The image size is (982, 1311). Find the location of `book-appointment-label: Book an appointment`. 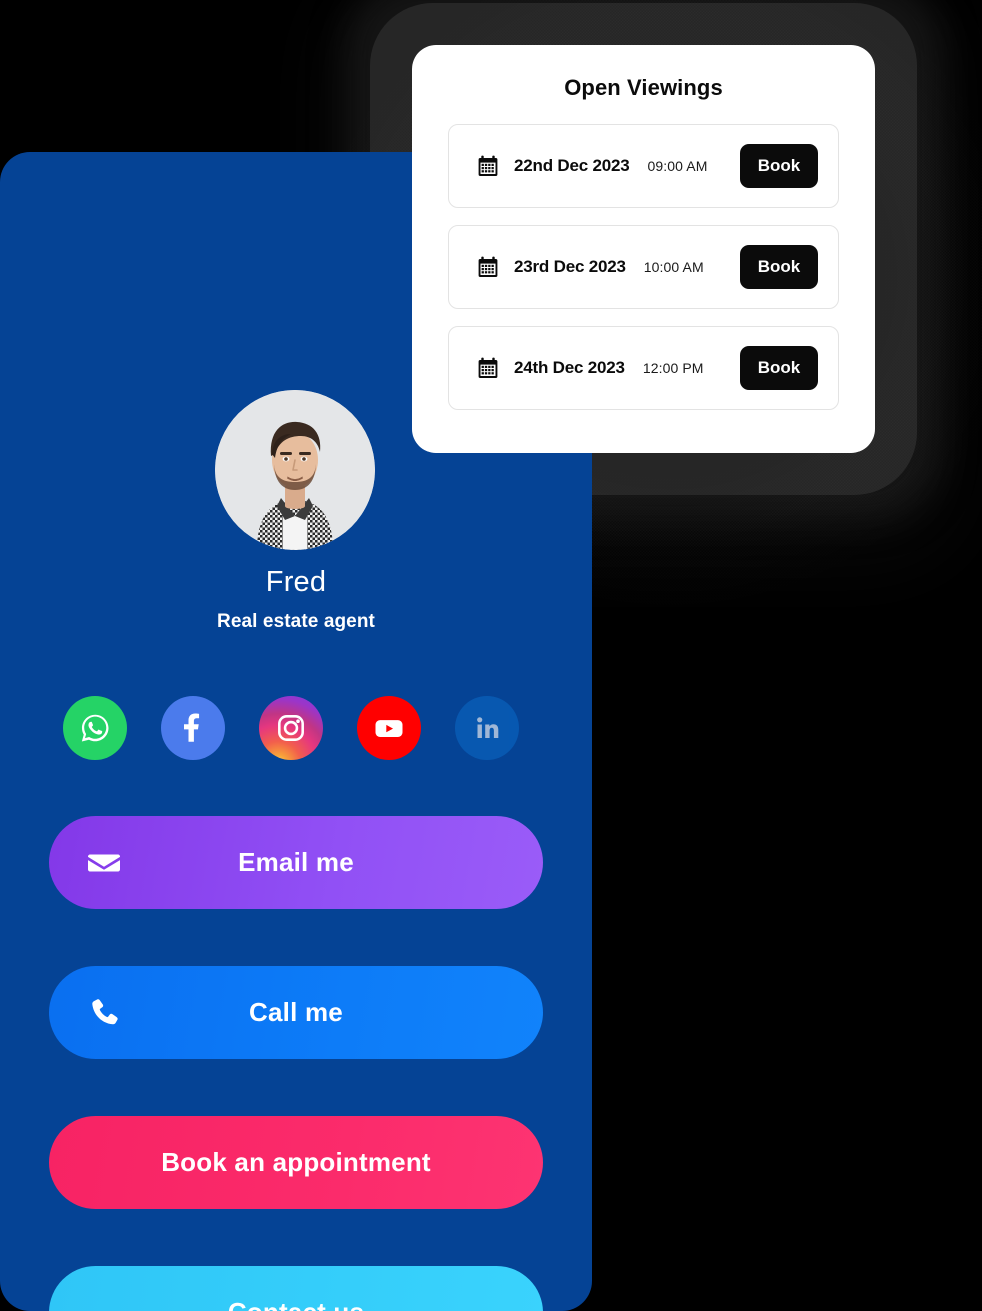

book-appointment-label: Book an appointment is located at coordinates (296, 1162).